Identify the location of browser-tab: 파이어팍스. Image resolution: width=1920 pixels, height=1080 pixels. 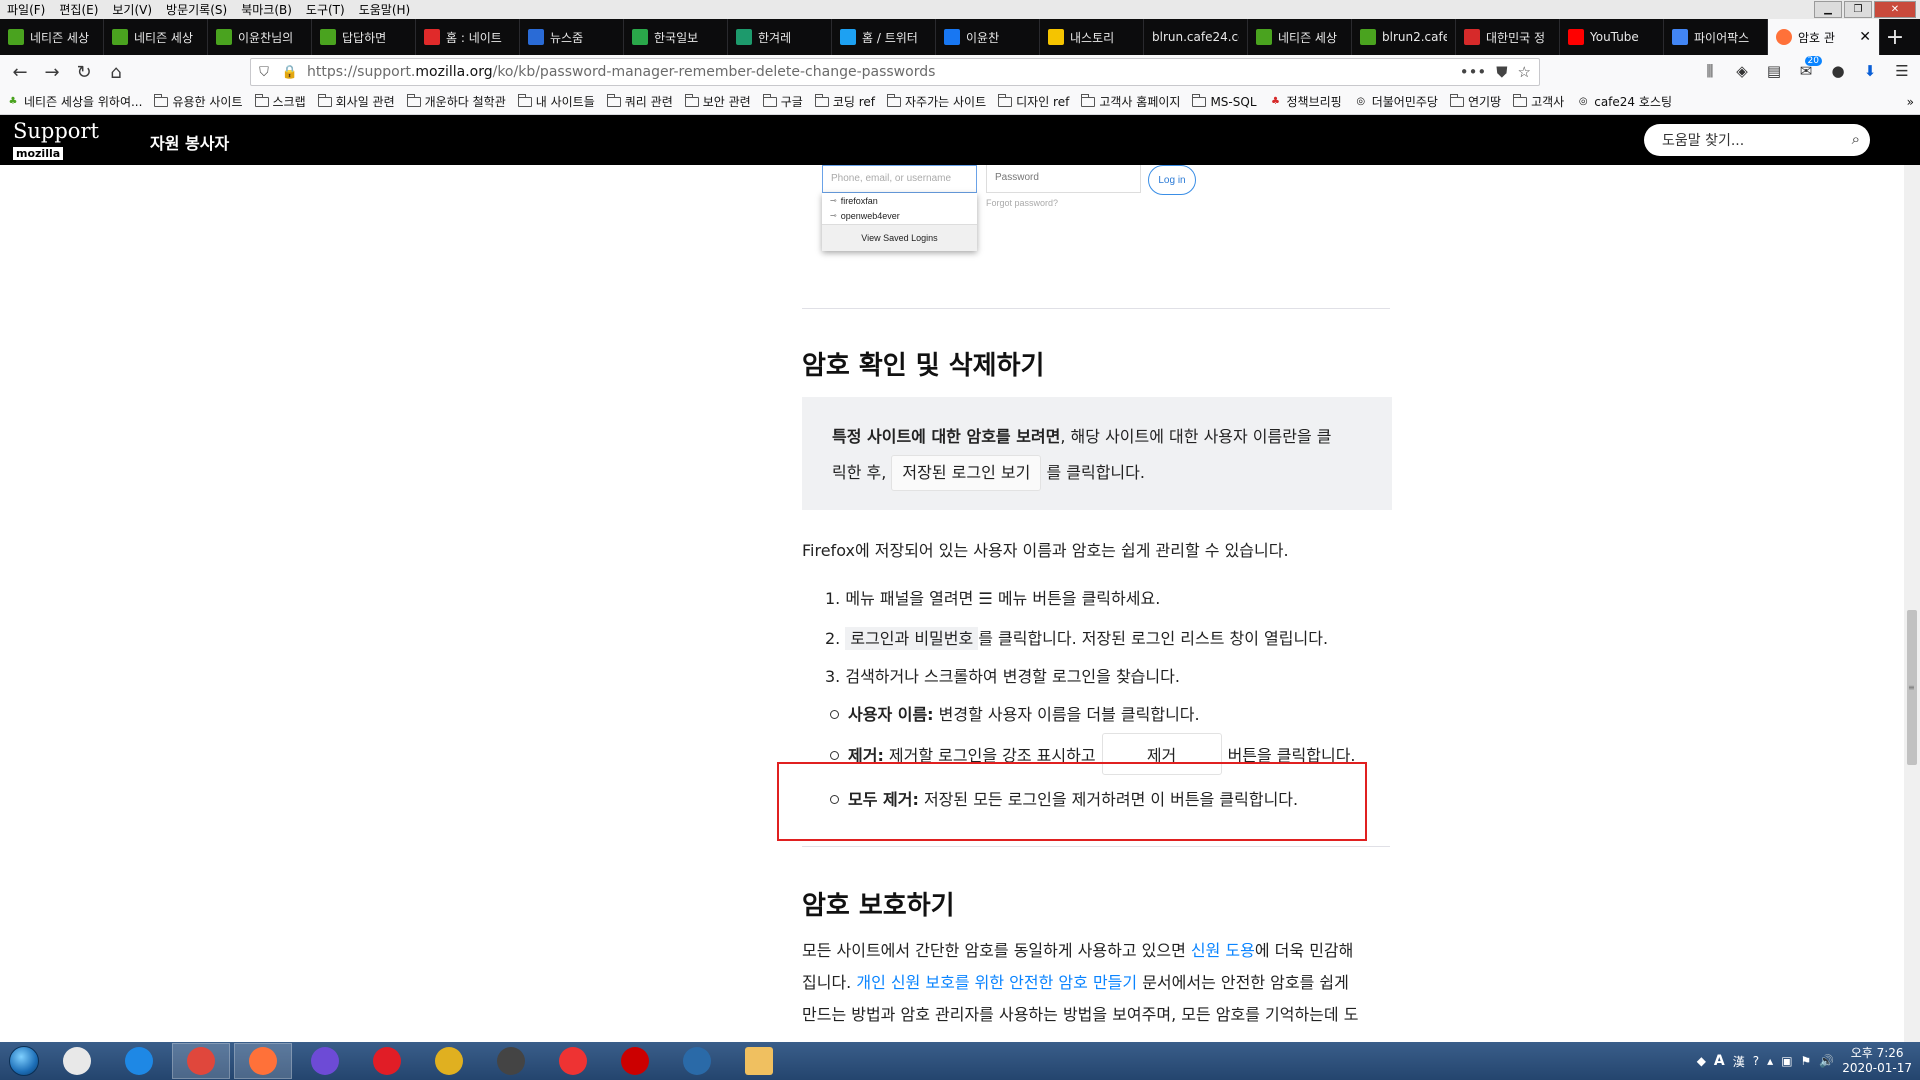
(1716, 37).